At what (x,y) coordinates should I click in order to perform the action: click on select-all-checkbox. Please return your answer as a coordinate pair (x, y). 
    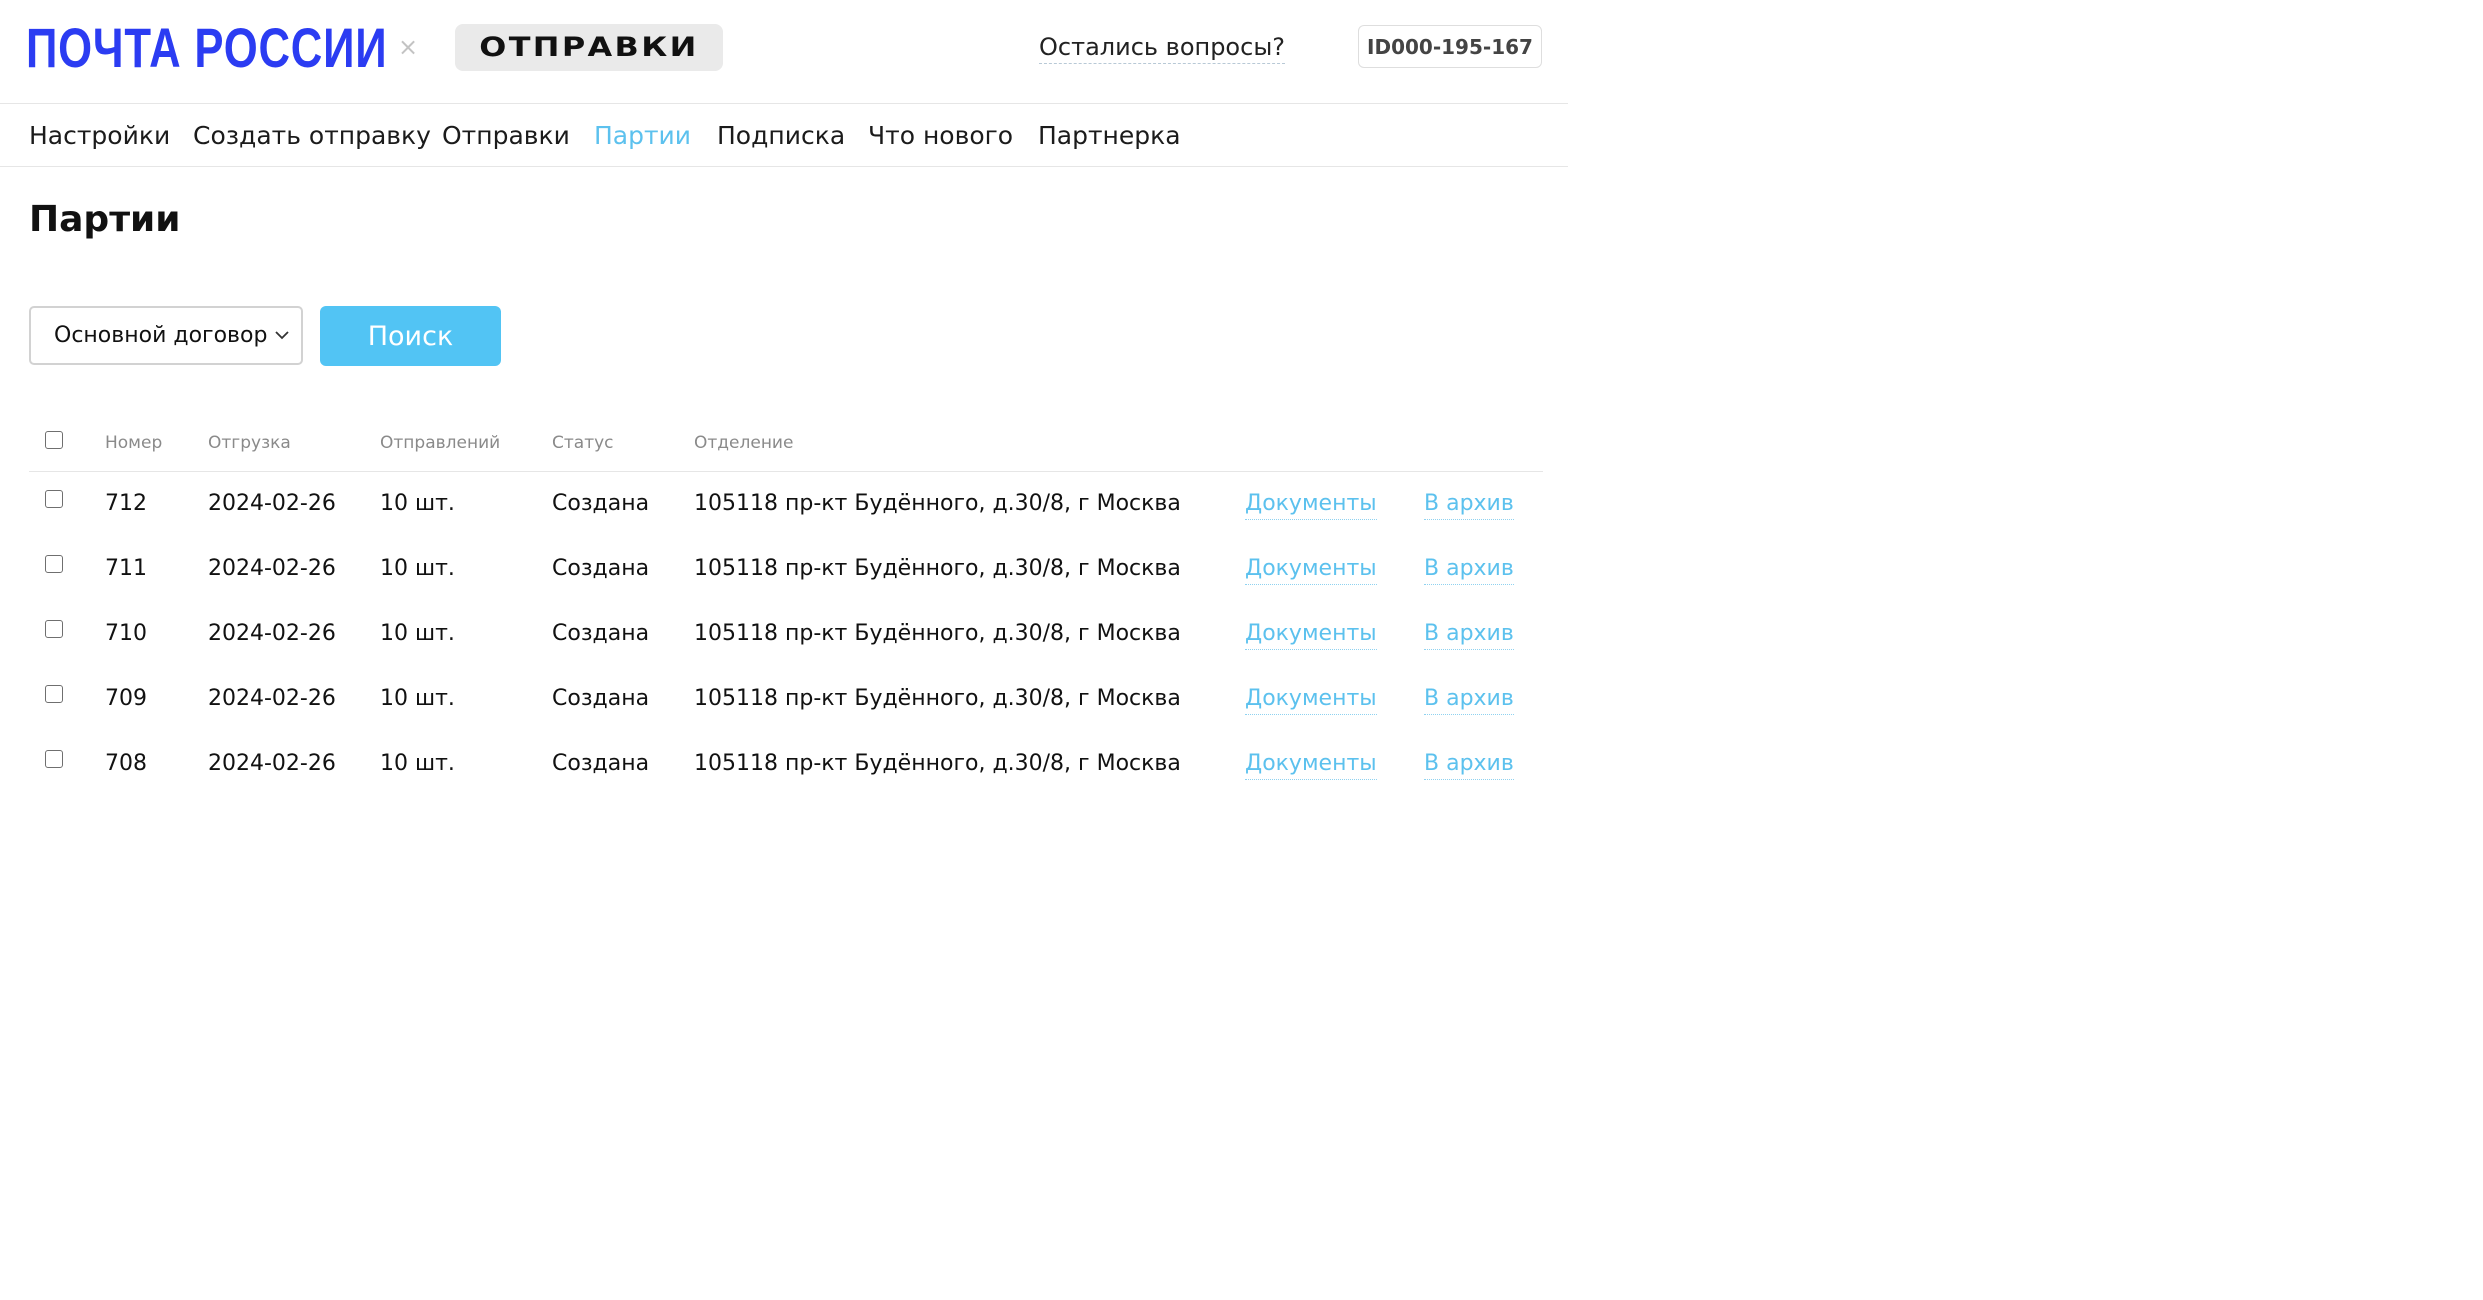
    Looking at the image, I should click on (54, 440).